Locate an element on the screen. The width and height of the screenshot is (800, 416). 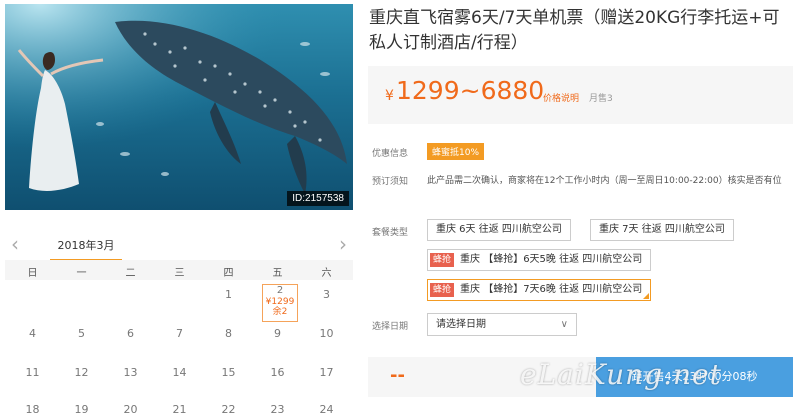
weekday-label: 日 is located at coordinates (32, 273).